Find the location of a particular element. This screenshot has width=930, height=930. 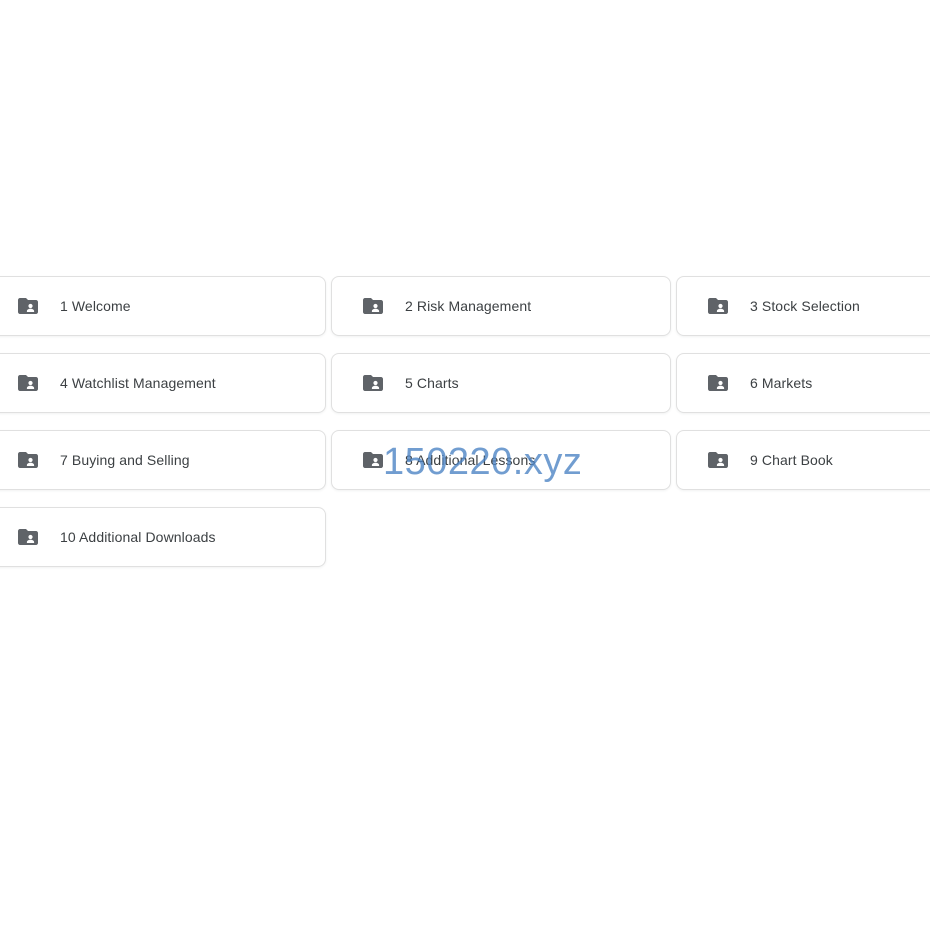

folder-card-4-watchlist-management: 4 Watchlist Management is located at coordinates (163, 383).